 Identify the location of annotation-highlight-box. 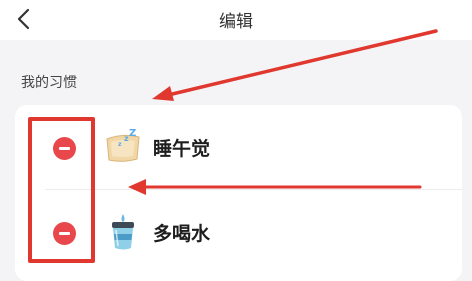
(61, 190).